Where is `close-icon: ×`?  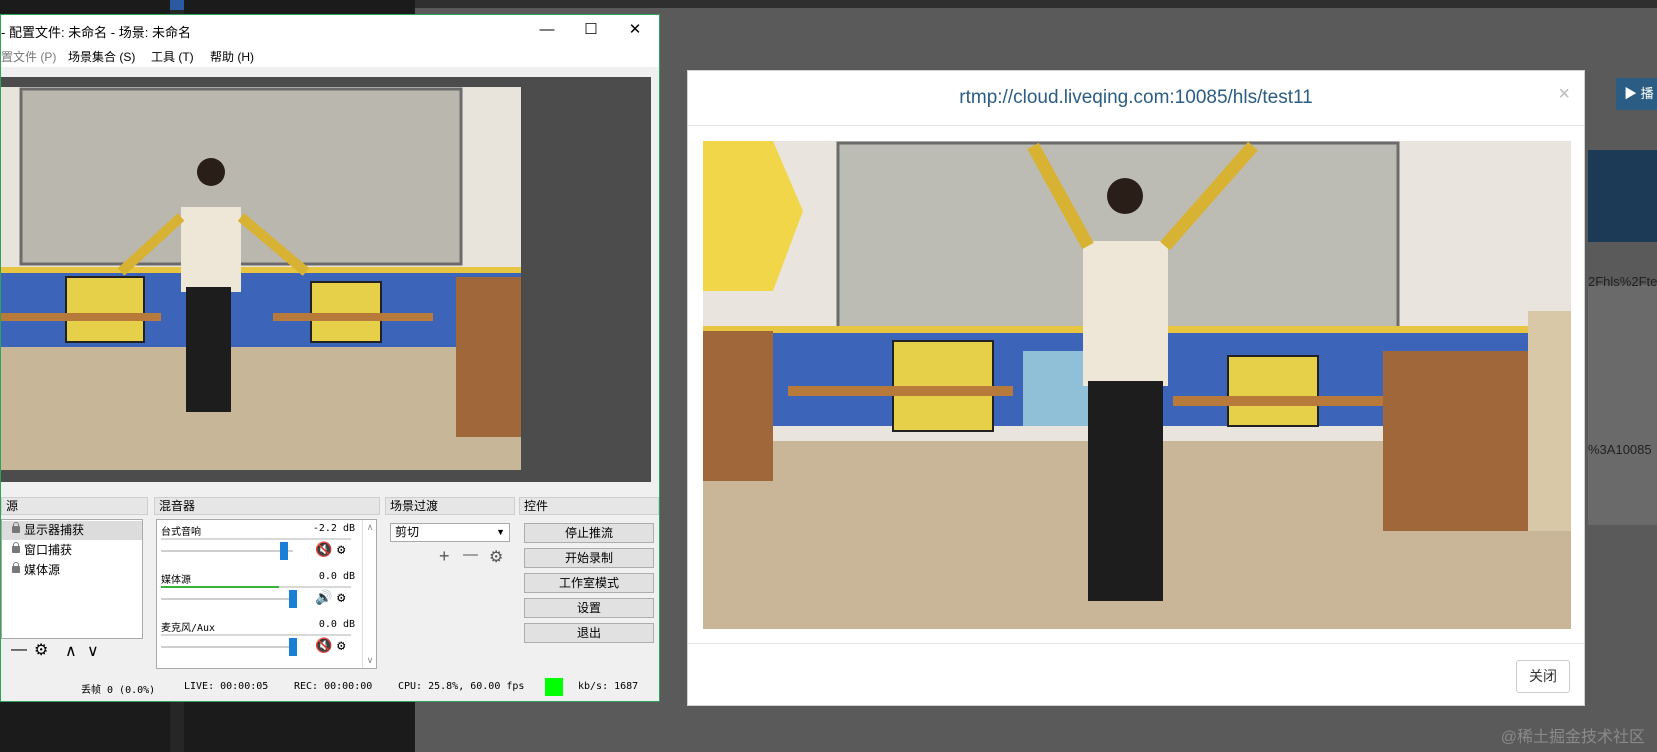 close-icon: × is located at coordinates (1564, 94).